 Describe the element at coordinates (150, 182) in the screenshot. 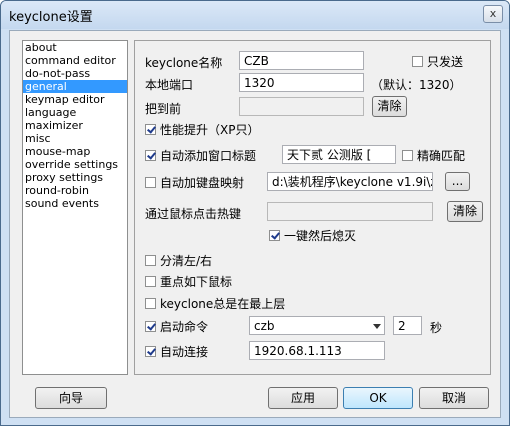

I see `auto-map-box` at that location.